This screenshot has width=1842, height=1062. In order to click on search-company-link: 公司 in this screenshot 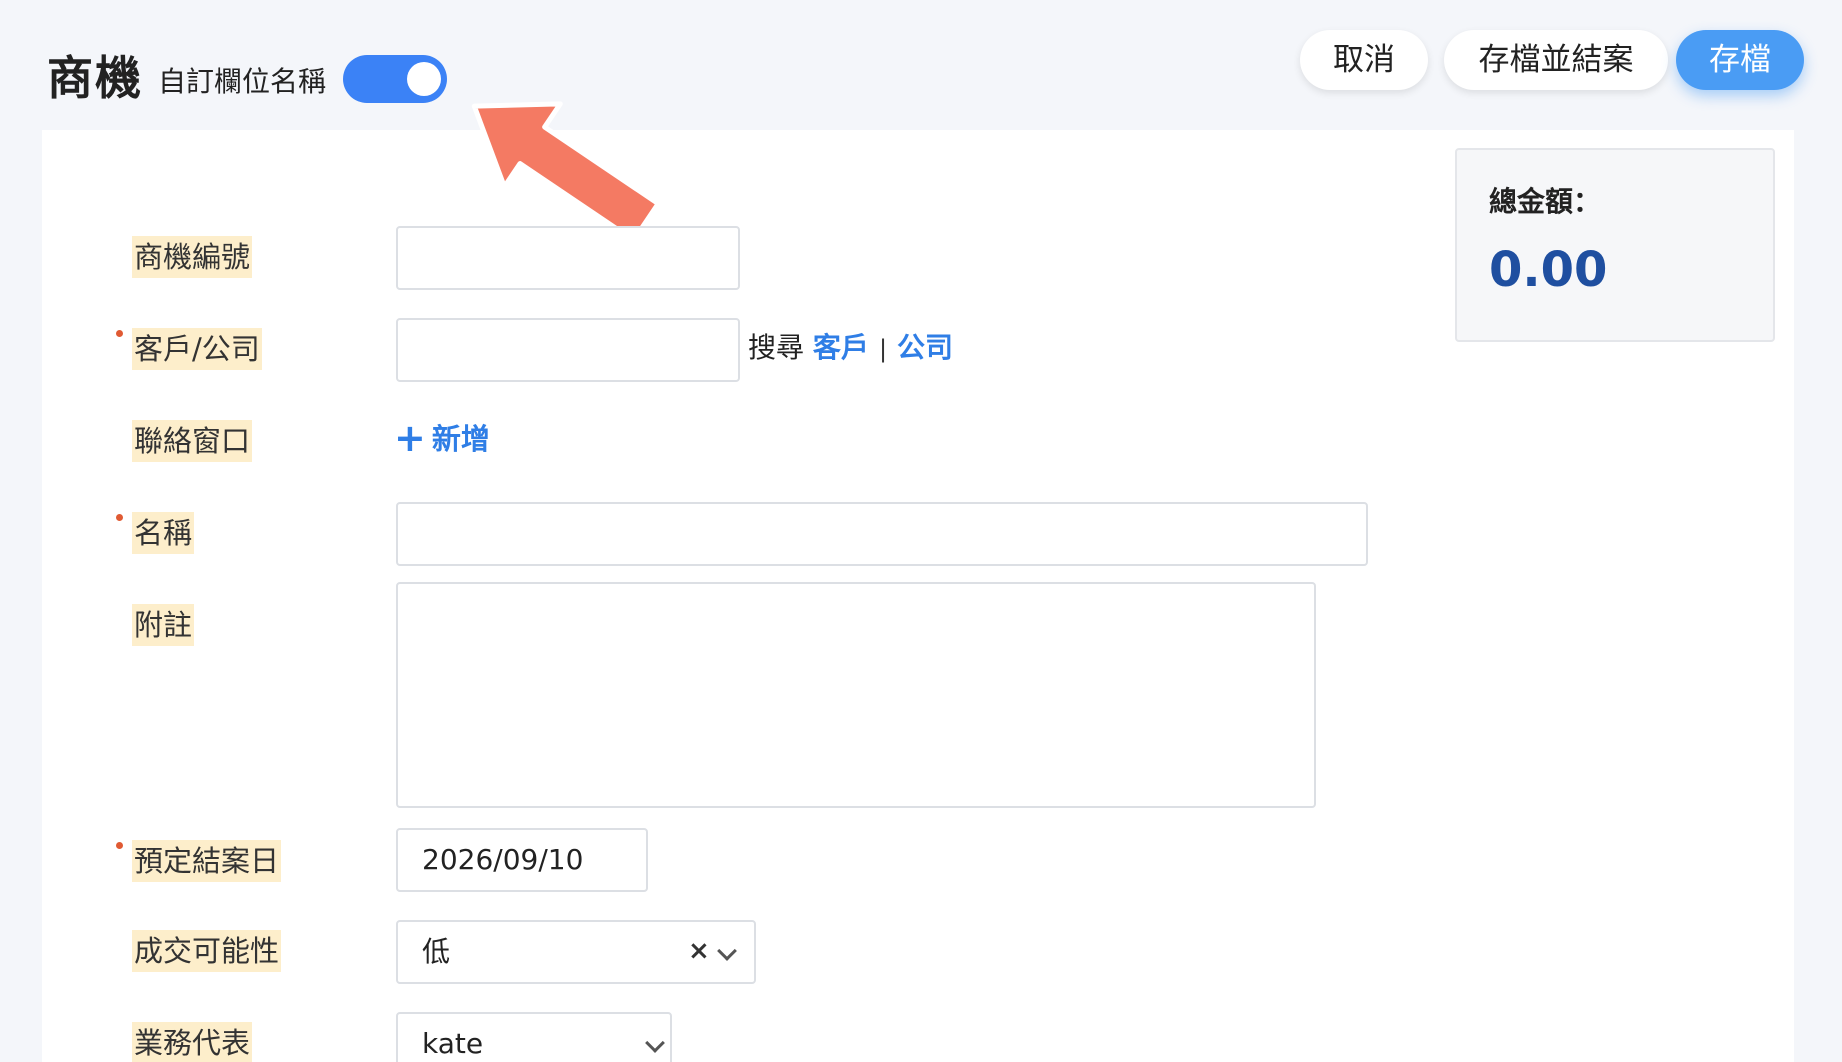, I will do `click(925, 347)`.